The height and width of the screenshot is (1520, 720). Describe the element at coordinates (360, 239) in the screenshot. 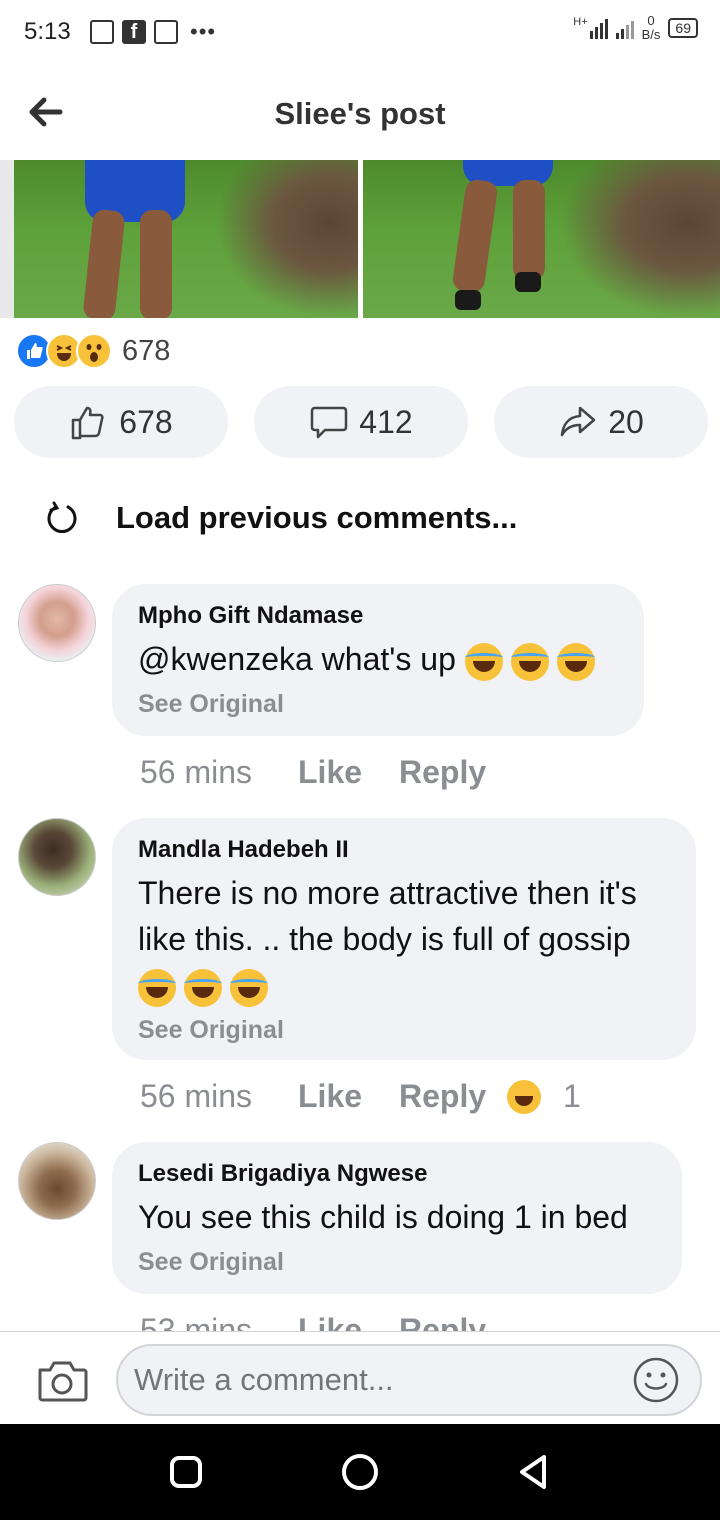

I see `post-images` at that location.